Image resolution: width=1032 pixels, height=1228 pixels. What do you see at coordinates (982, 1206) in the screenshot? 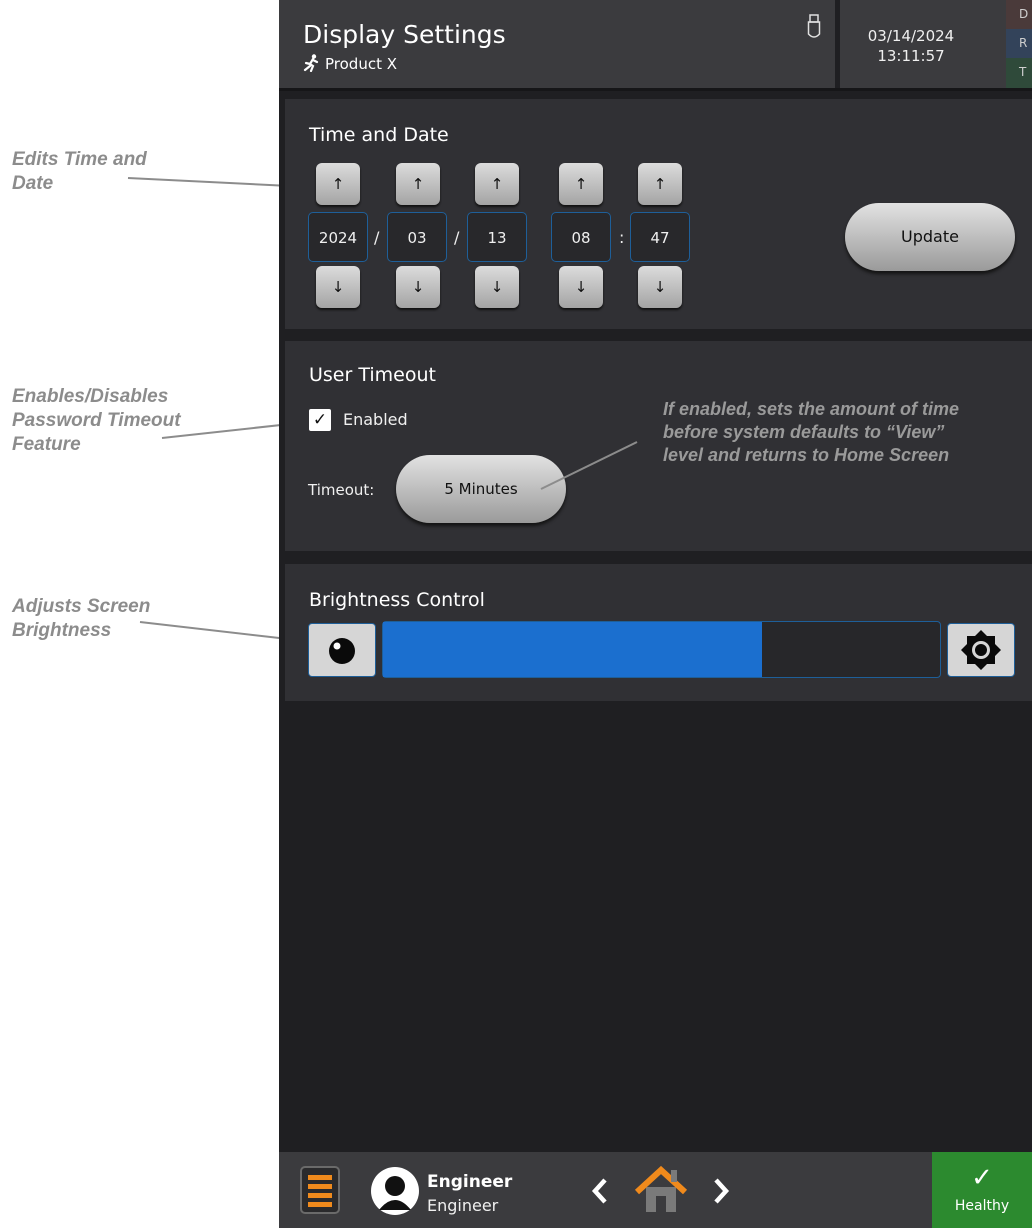
I see `status-label: Healthy` at bounding box center [982, 1206].